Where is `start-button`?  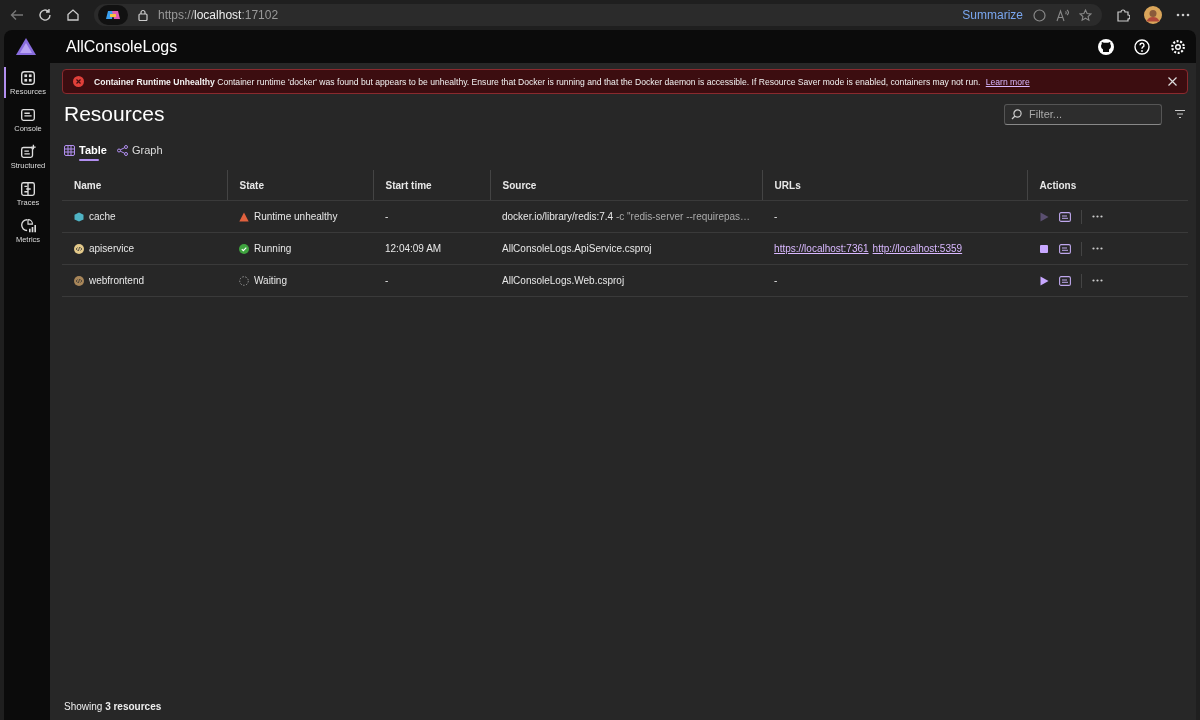
start-button is located at coordinates (1044, 280).